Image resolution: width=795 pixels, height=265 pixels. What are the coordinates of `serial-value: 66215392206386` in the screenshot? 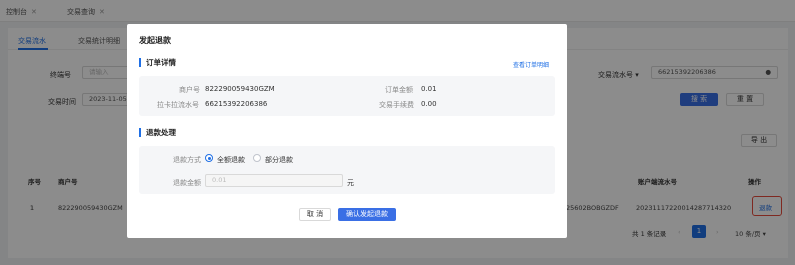 It's located at (236, 104).